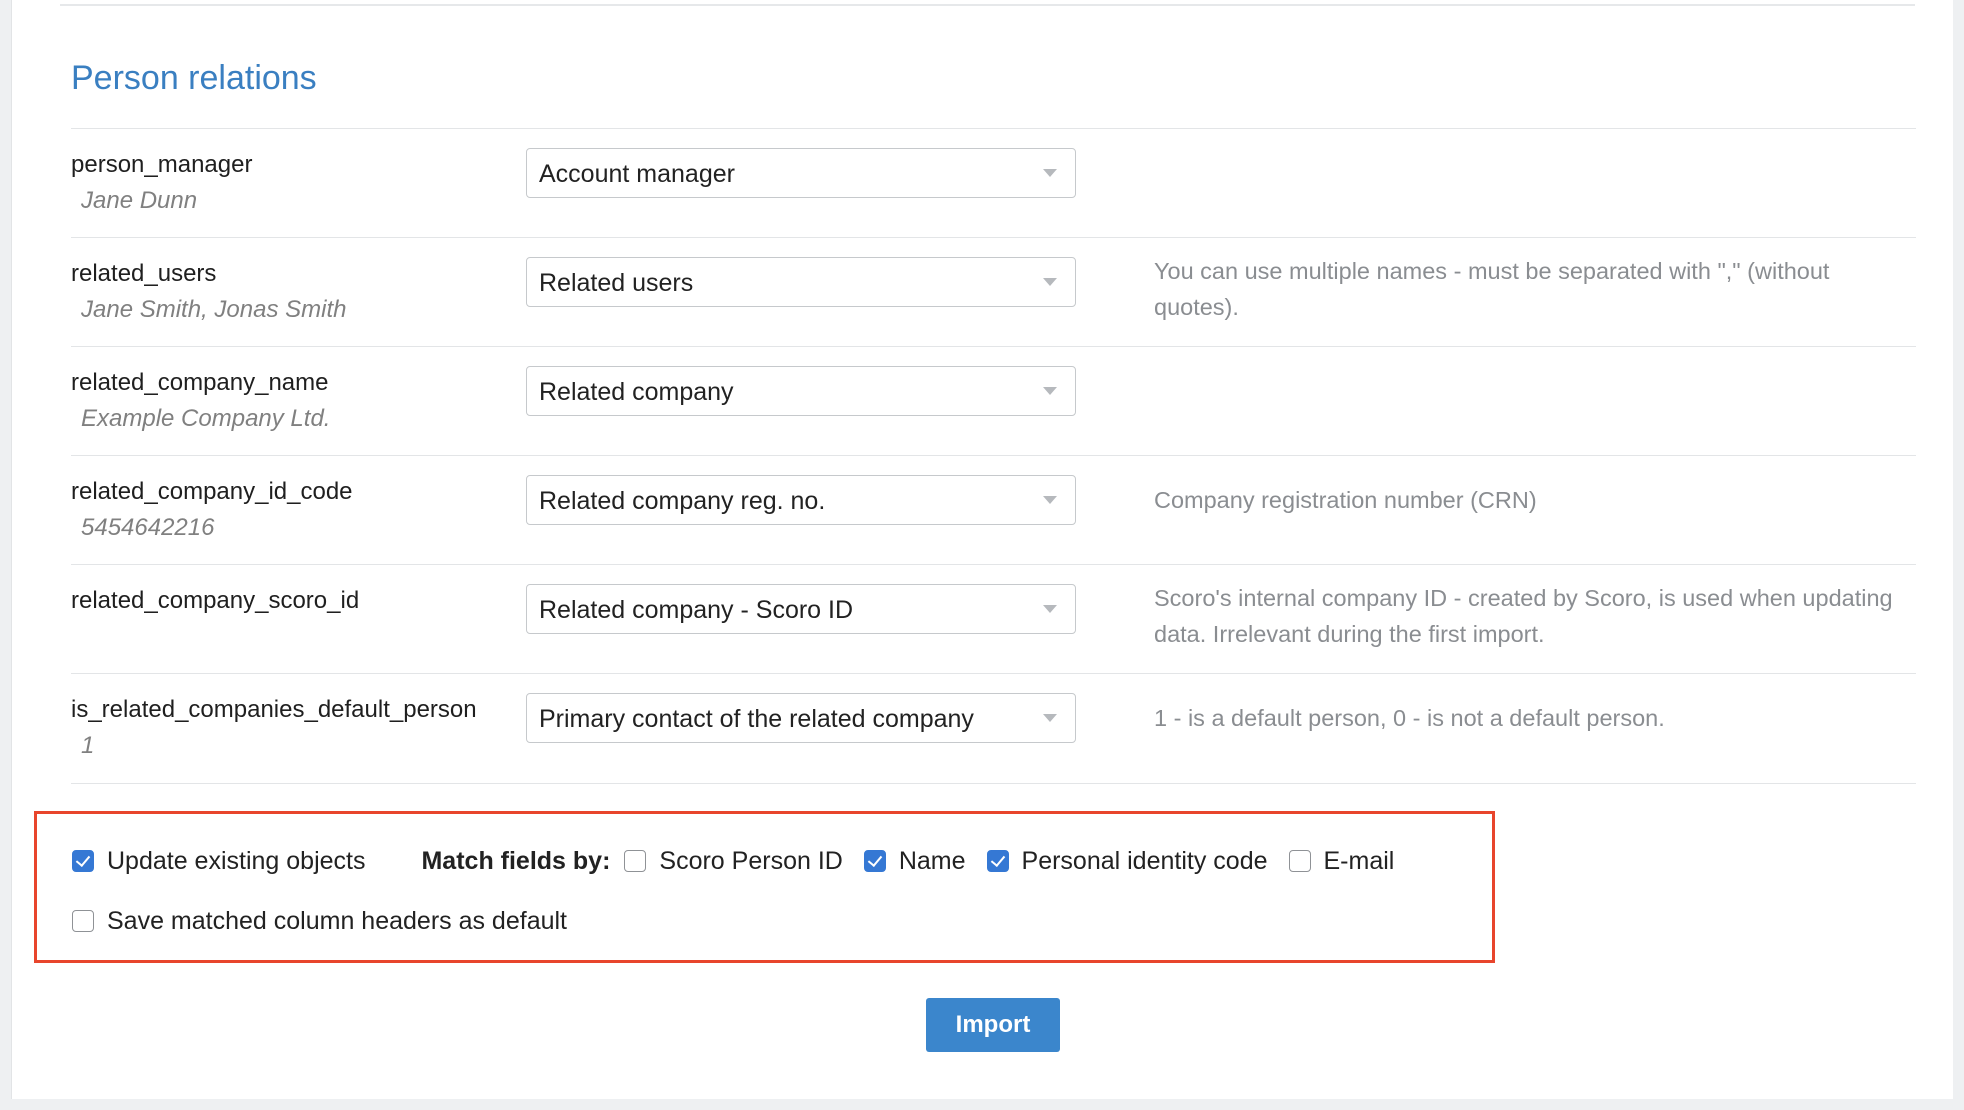 The height and width of the screenshot is (1110, 1964). Describe the element at coordinates (987, 5) in the screenshot. I see `top-divider` at that location.